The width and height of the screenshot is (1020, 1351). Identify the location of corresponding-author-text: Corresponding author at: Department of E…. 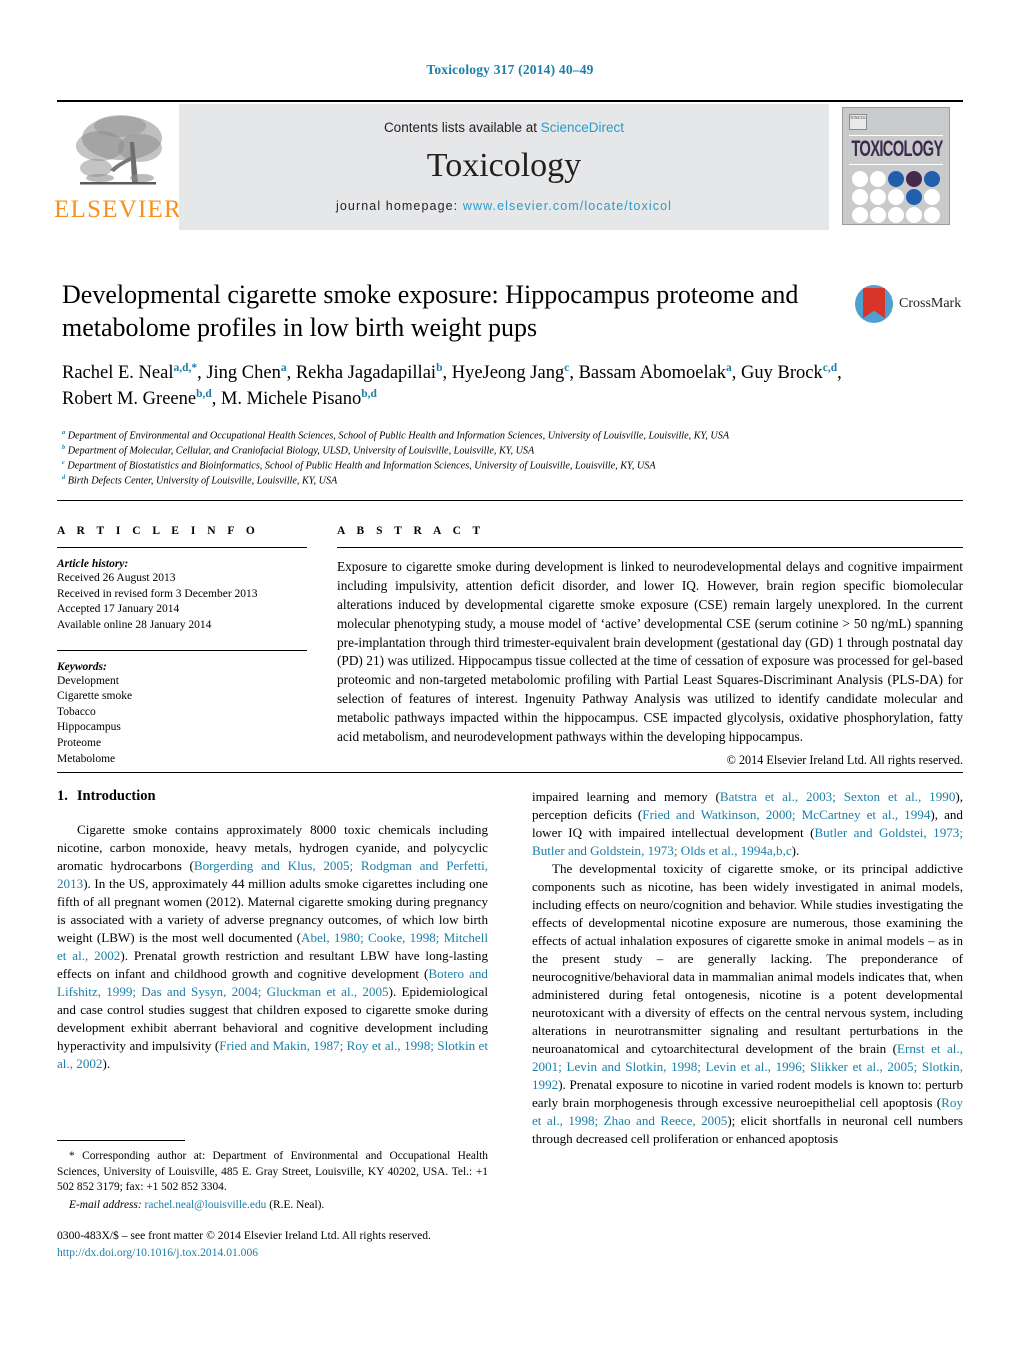
(273, 1171).